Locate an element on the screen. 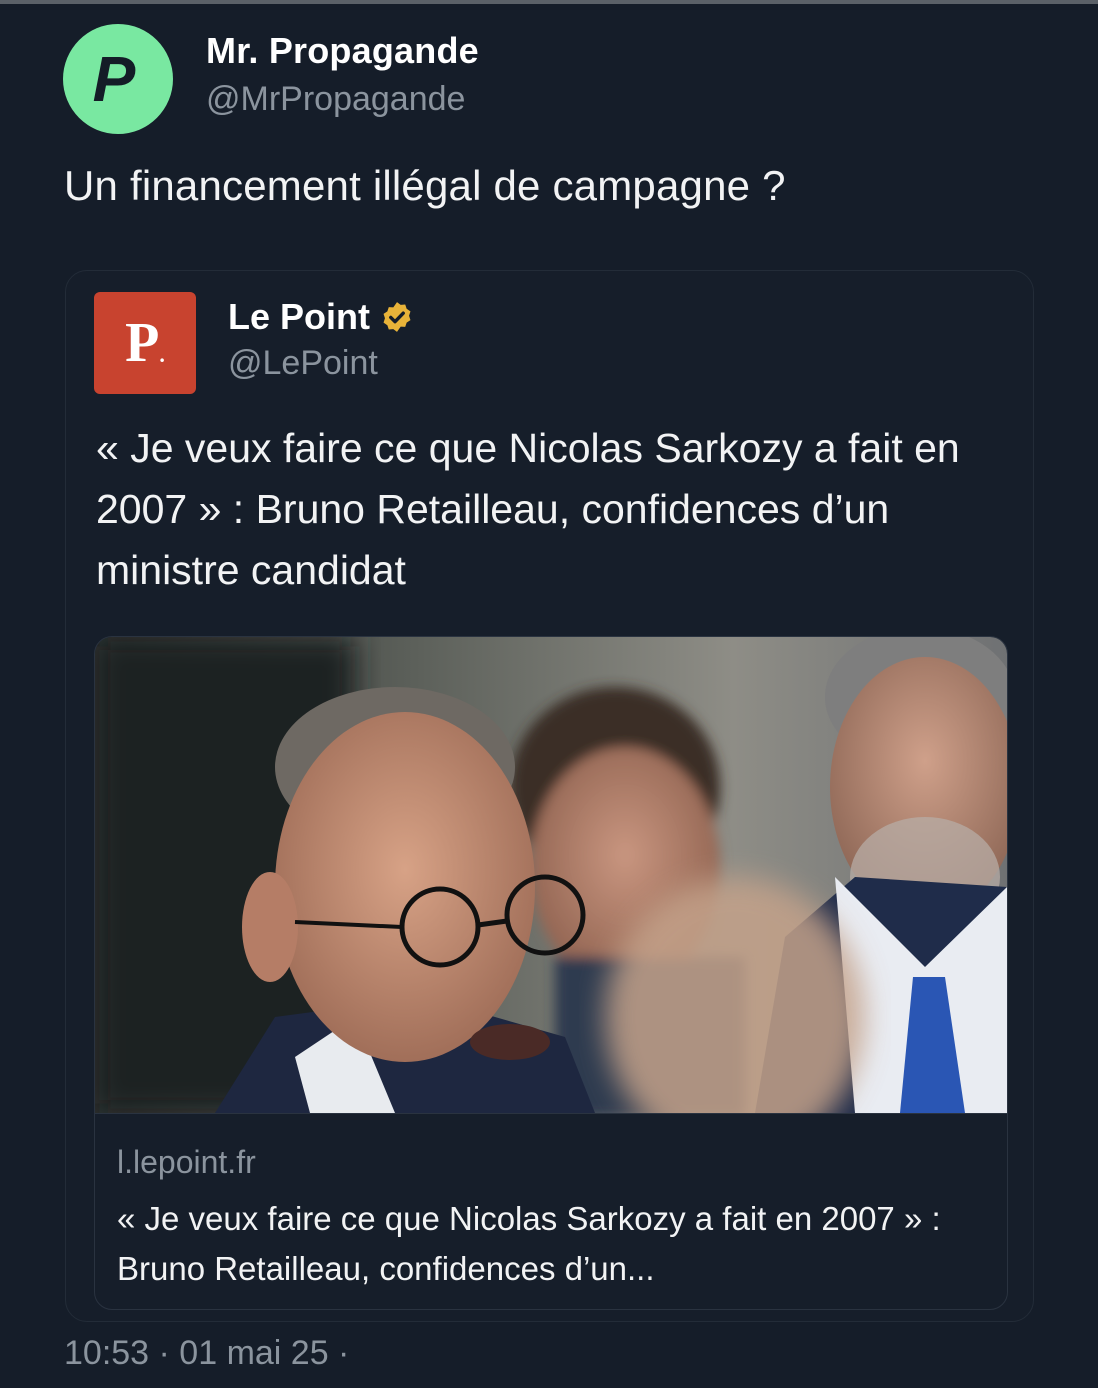  quoted-author-handle: @LePoint is located at coordinates (303, 363).